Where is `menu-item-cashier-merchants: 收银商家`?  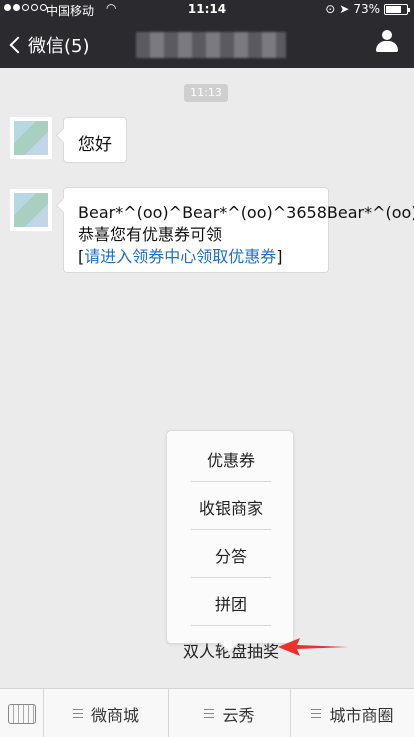 menu-item-cashier-merchants: 收银商家 is located at coordinates (231, 507).